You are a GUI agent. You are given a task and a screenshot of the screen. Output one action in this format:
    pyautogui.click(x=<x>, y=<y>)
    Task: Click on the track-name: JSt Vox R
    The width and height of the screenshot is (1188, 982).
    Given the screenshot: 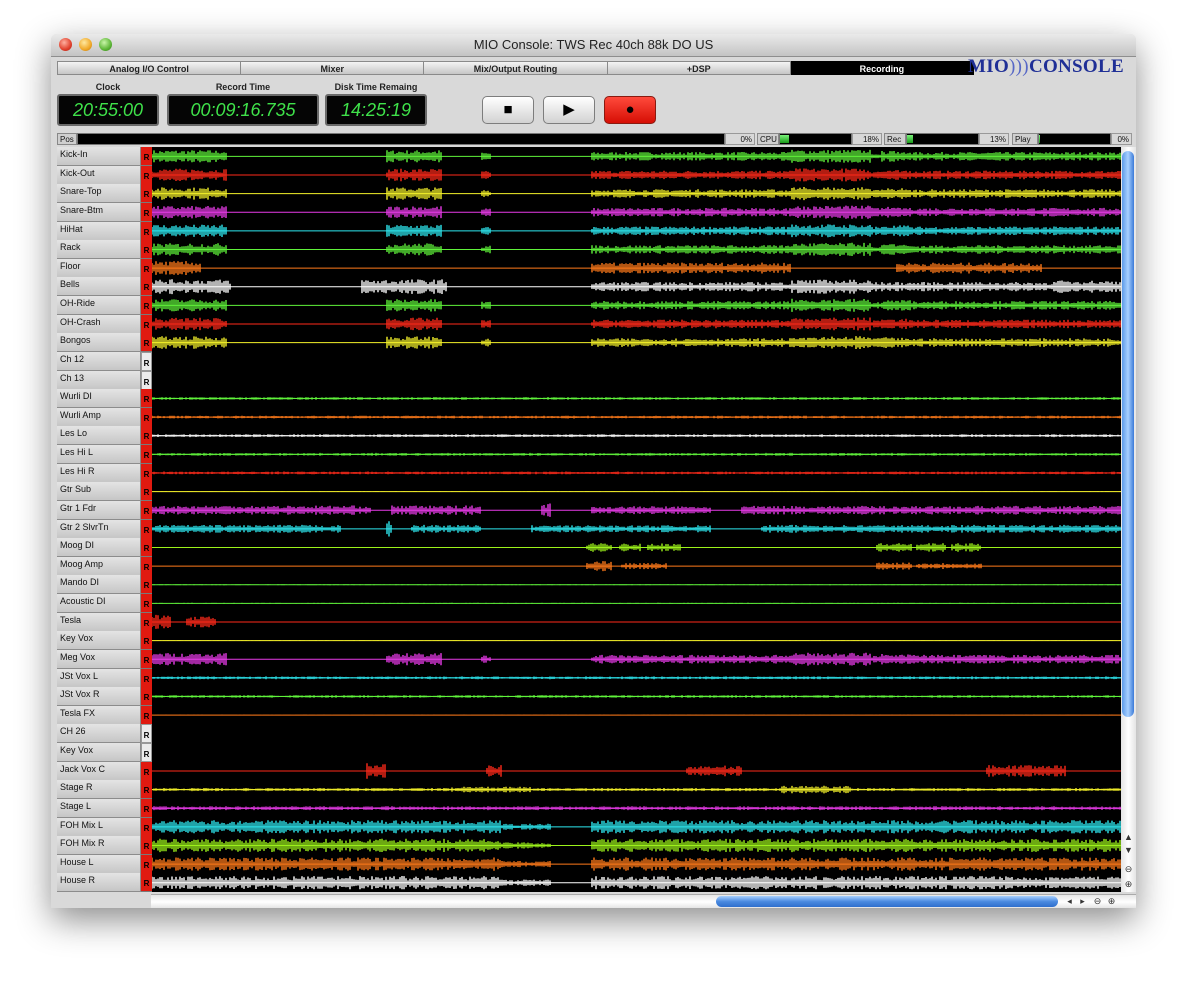 What is the action you would take?
    pyautogui.click(x=99, y=697)
    